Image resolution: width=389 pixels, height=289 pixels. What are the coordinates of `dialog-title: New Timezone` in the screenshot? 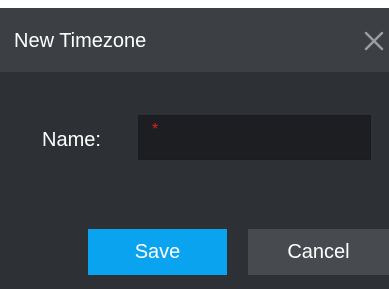 It's located at (80, 41).